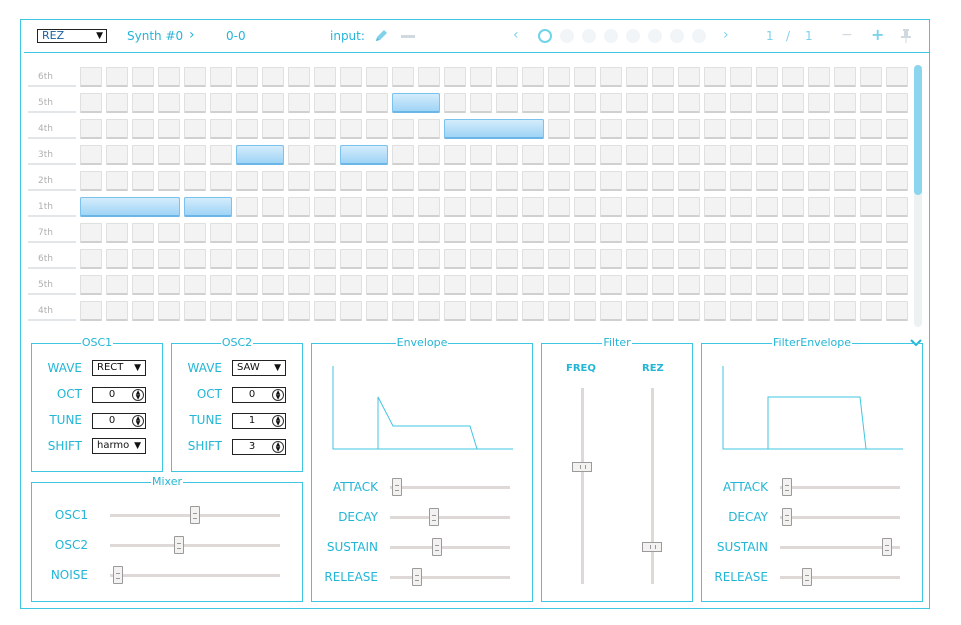 This screenshot has height=625, width=961. I want to click on preset-select: REZ ▼, so click(72, 36).